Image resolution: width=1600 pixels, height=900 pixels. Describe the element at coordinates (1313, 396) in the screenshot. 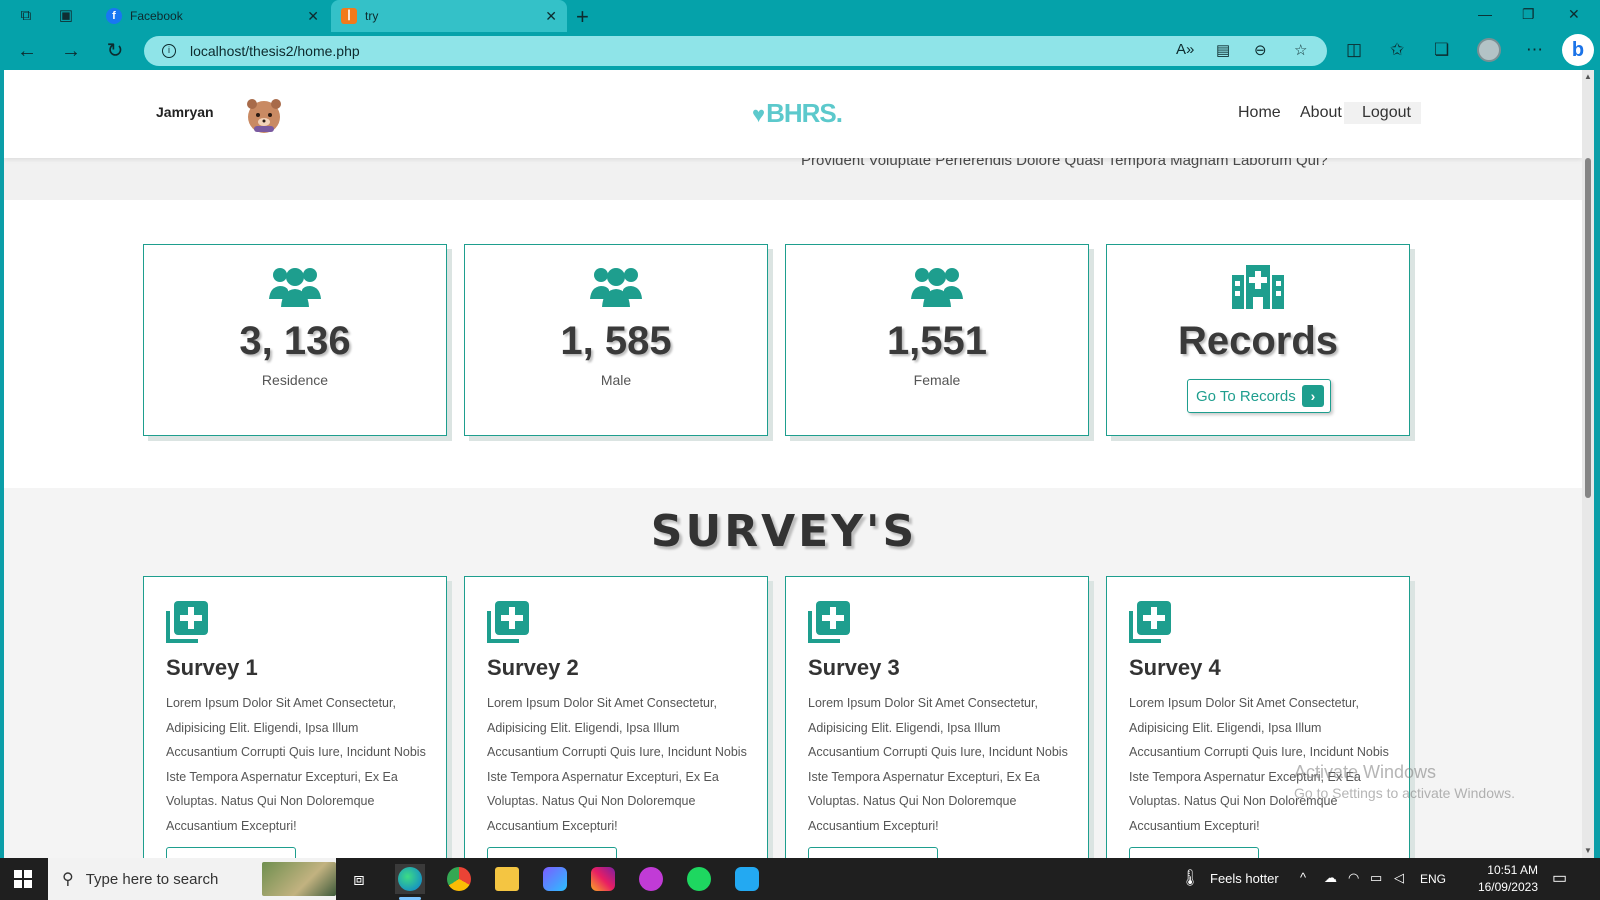

I see `chevron-right-icon: ›` at that location.